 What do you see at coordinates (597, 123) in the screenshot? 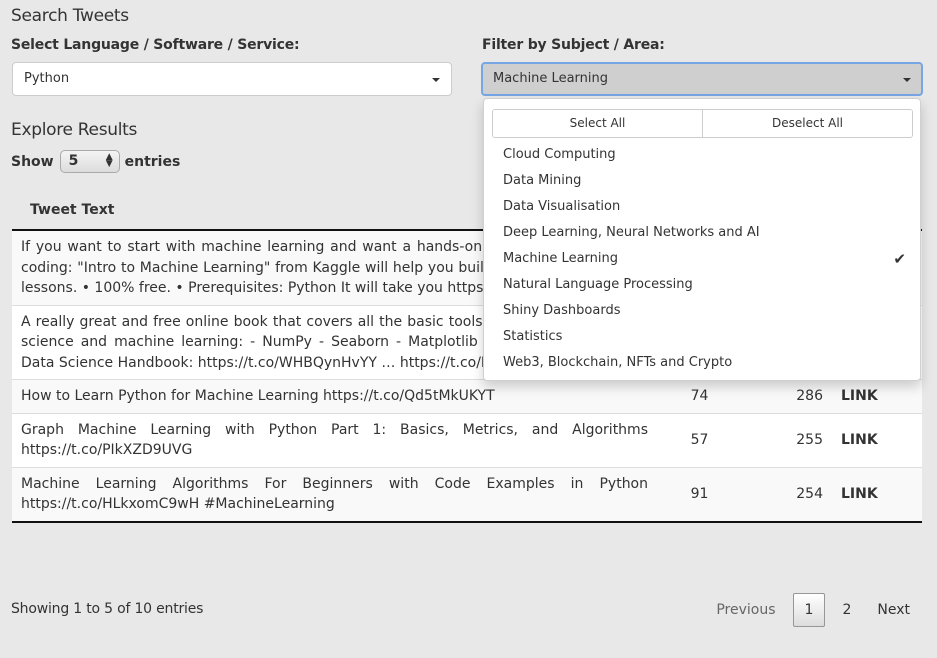
I see `select-all-button: Select All` at bounding box center [597, 123].